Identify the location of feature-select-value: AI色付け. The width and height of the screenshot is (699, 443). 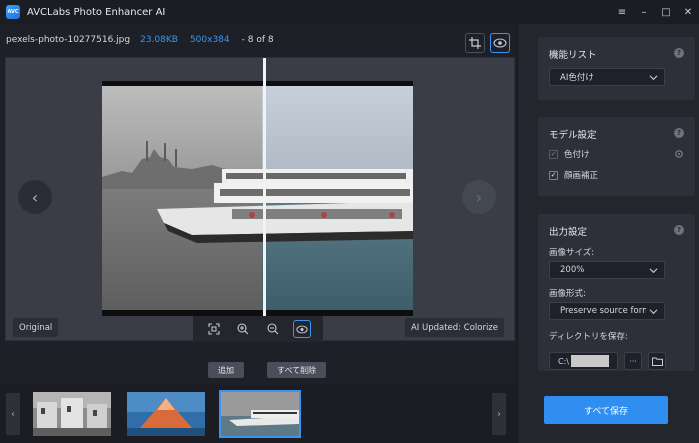
(577, 78).